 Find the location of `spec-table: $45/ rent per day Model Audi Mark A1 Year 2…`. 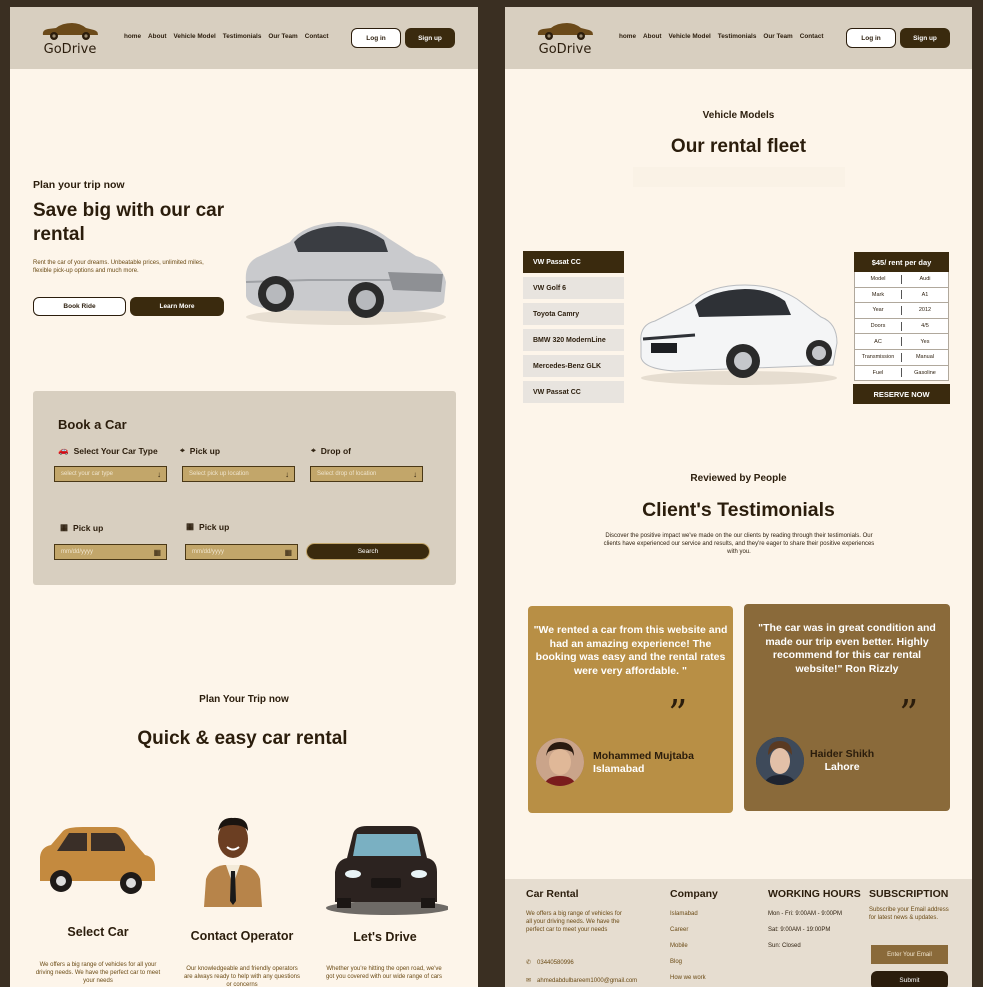

spec-table: $45/ rent per day Model Audi Mark A1 Year 2… is located at coordinates (901, 317).